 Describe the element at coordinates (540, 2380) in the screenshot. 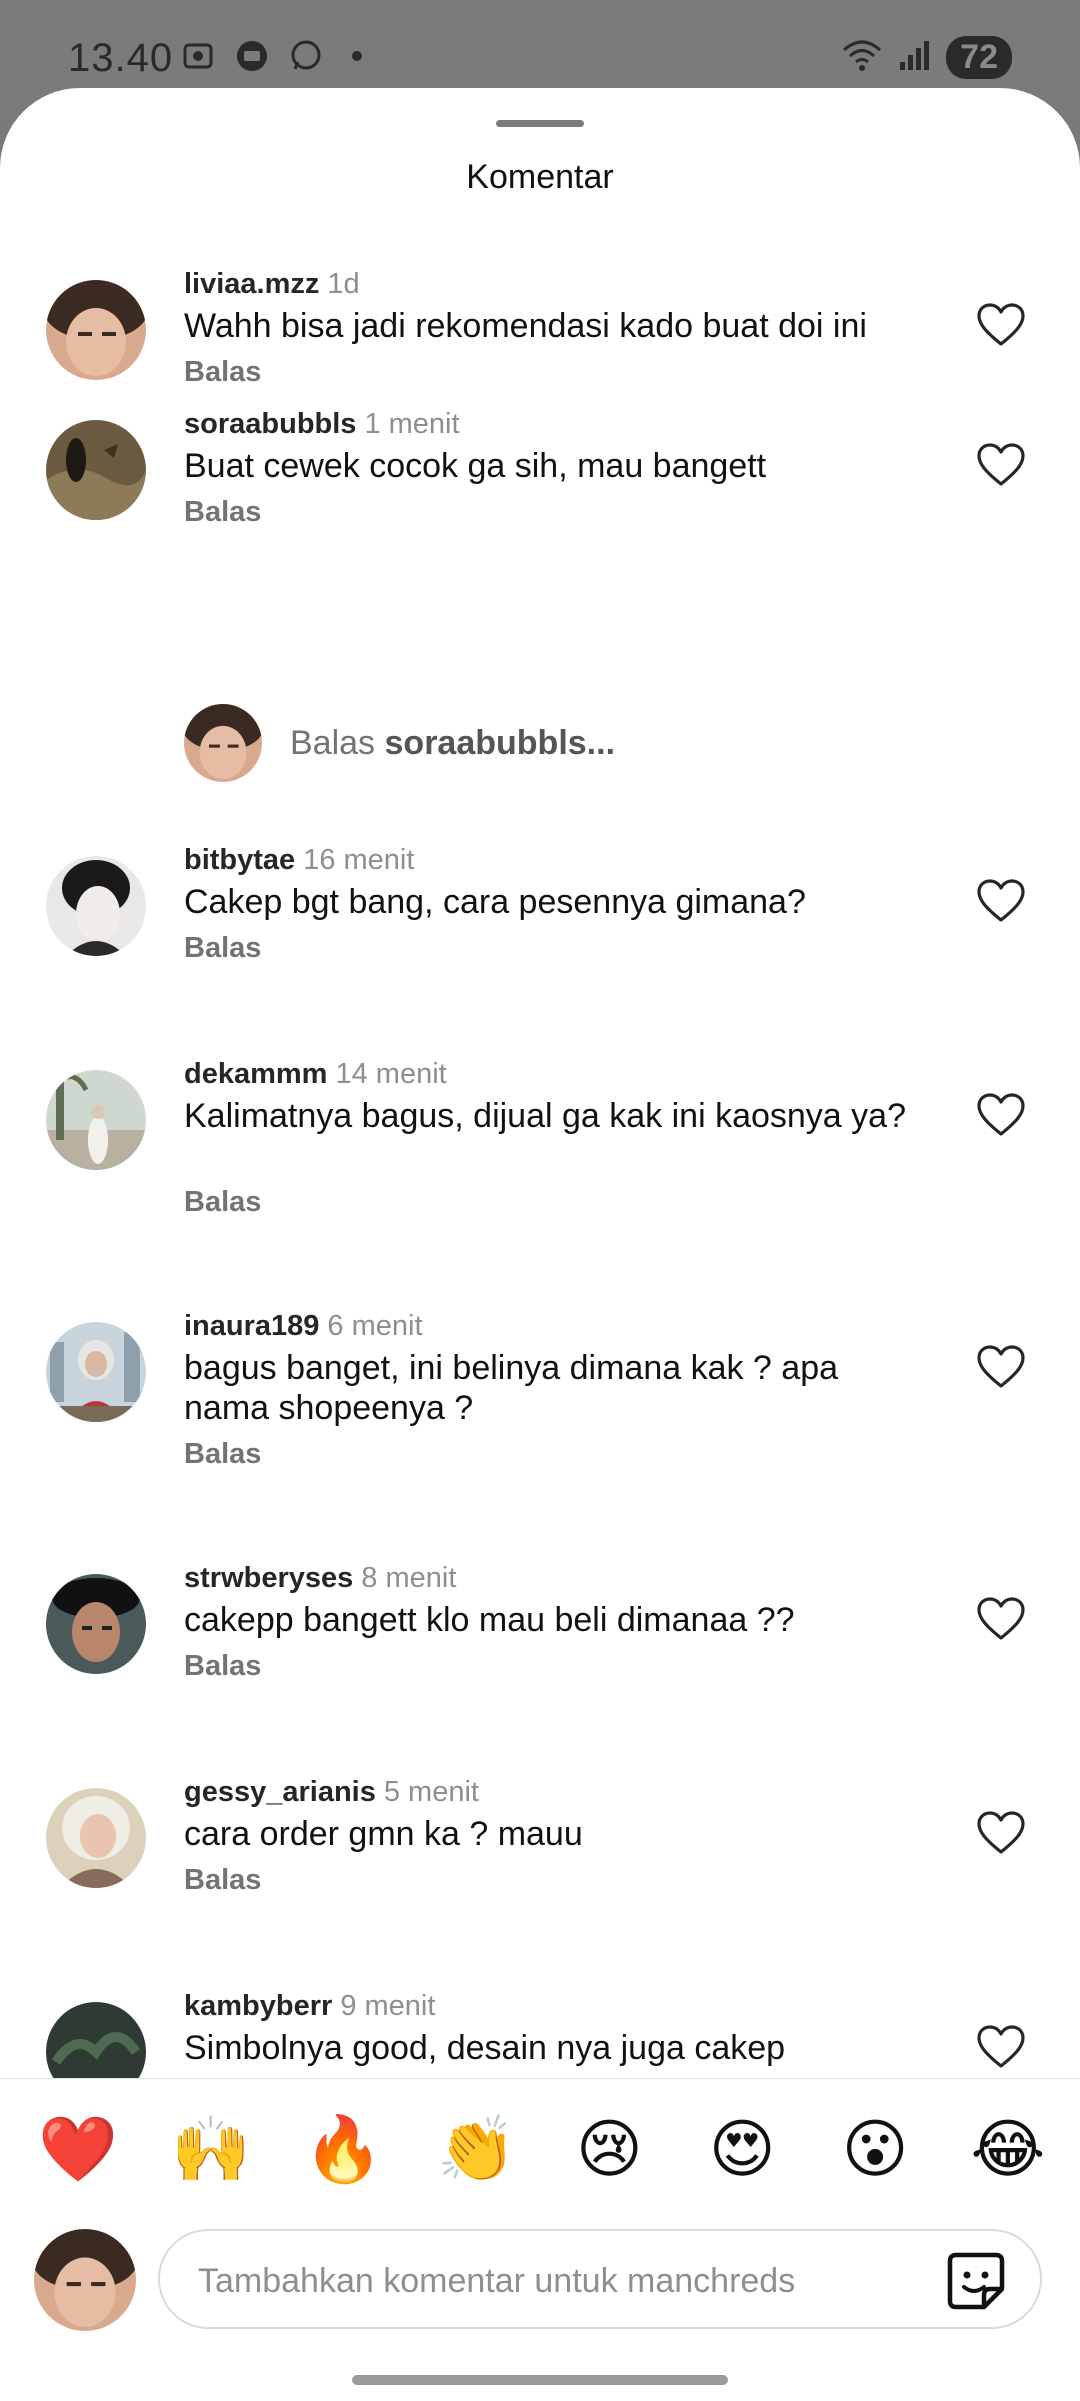

I see `home-indicator` at that location.